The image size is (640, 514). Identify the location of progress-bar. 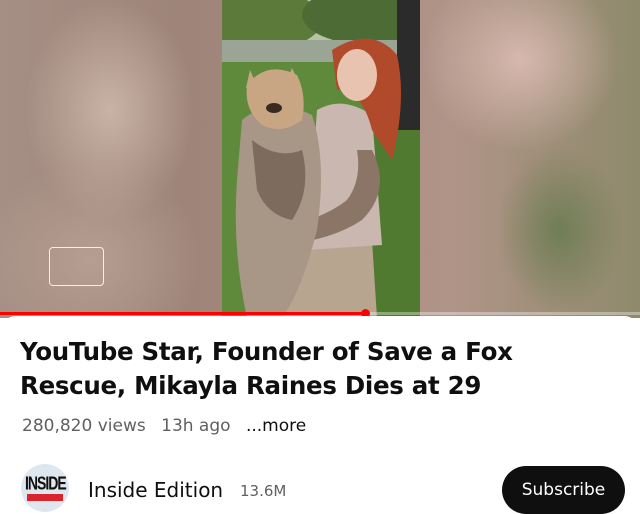
(320, 313).